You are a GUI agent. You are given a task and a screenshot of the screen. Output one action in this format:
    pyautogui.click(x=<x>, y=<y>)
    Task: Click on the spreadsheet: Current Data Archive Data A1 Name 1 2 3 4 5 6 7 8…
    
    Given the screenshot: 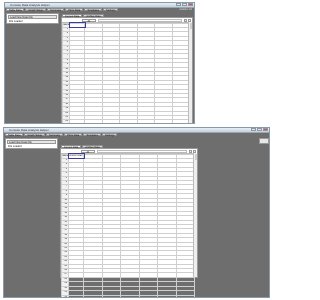 What is the action you would take?
    pyautogui.click(x=127, y=68)
    